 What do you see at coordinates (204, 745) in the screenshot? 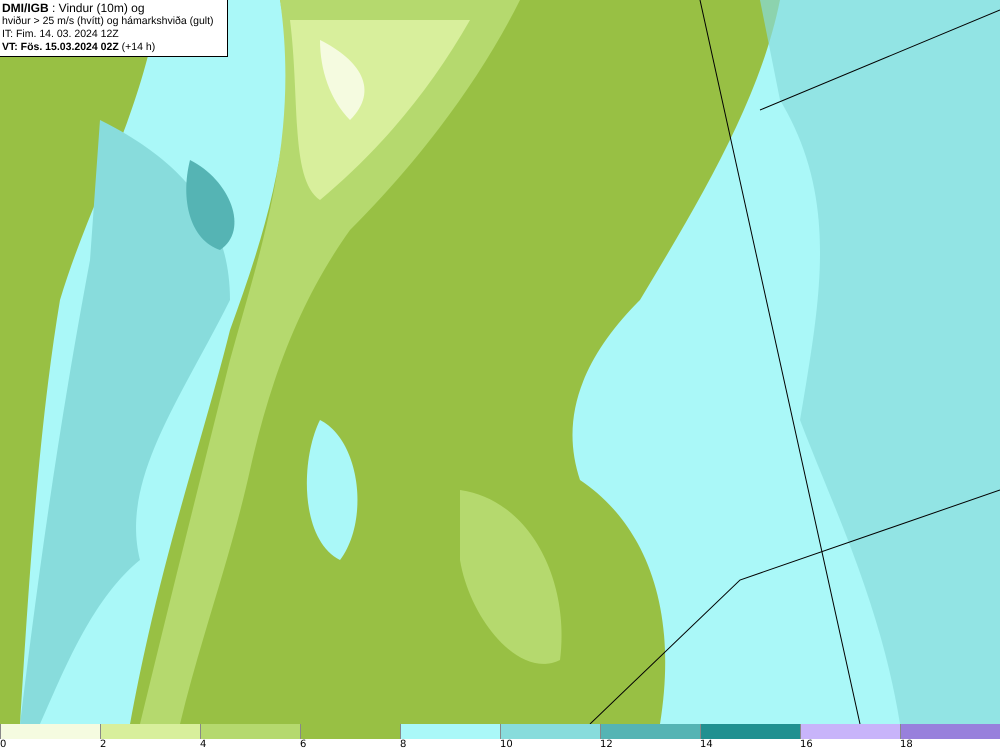
I see `legend-label: 4` at bounding box center [204, 745].